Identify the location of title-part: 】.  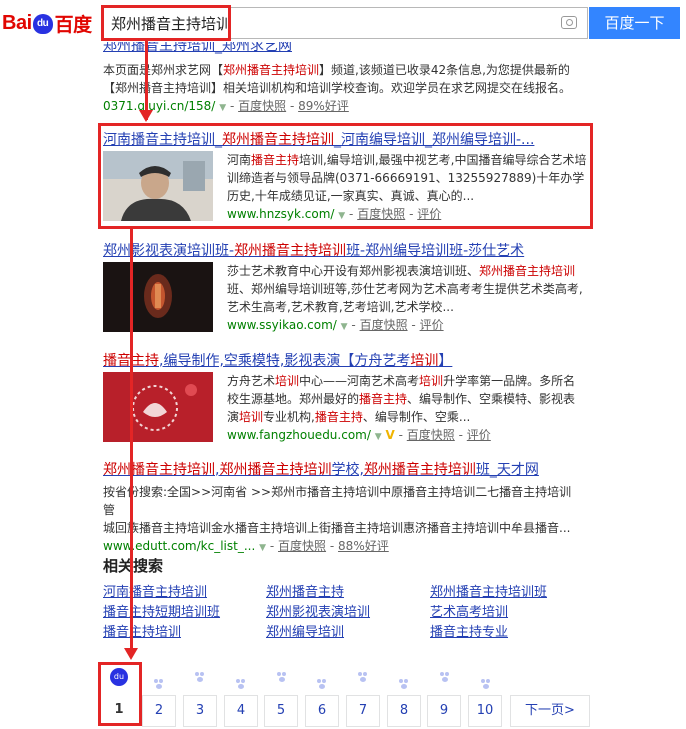
(445, 361).